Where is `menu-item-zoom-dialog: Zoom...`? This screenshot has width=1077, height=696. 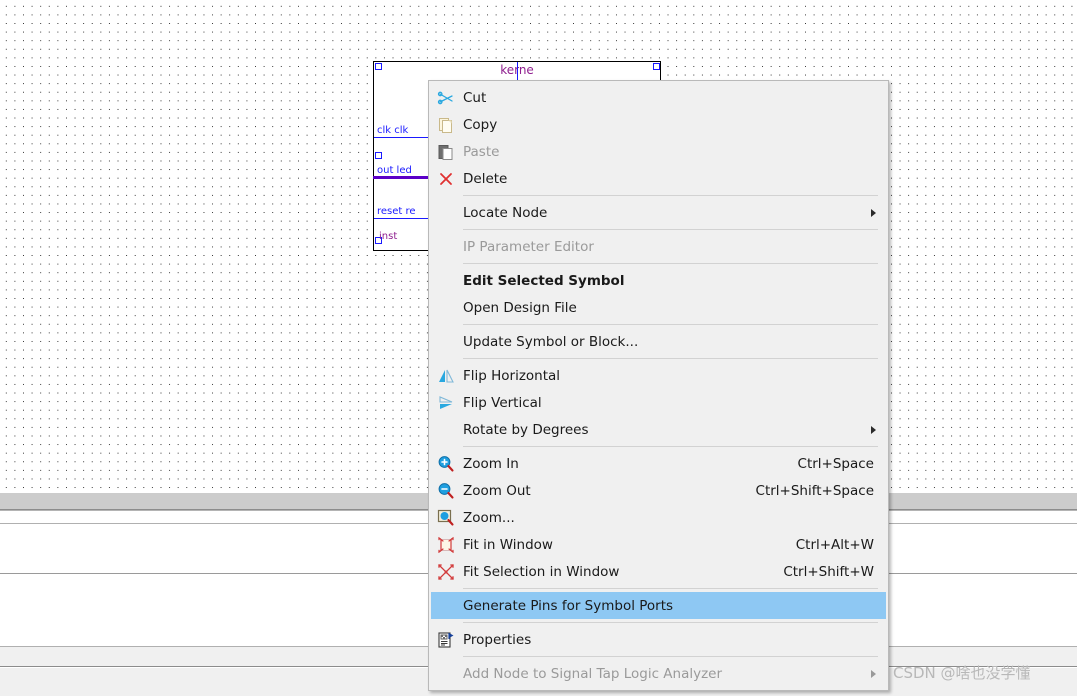
menu-item-zoom-dialog: Zoom... is located at coordinates (658, 517).